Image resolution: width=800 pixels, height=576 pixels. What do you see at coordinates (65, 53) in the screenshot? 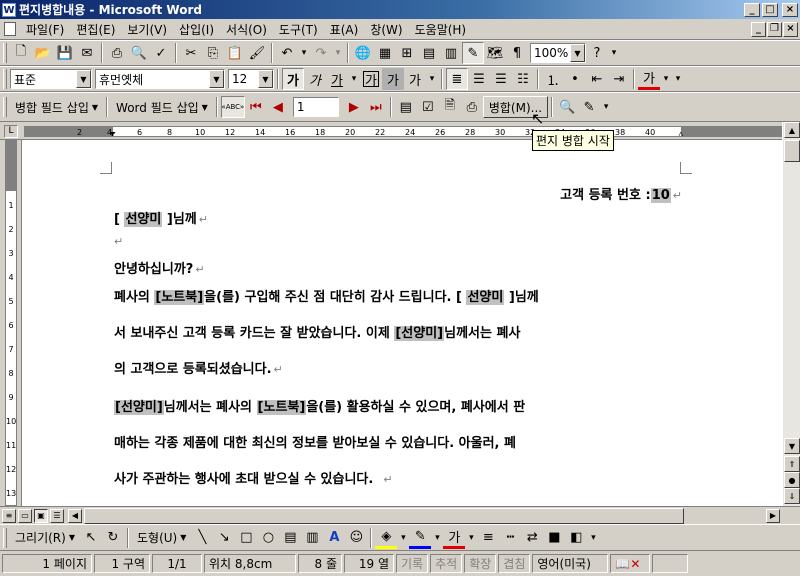
I see `save-icon: 💾` at bounding box center [65, 53].